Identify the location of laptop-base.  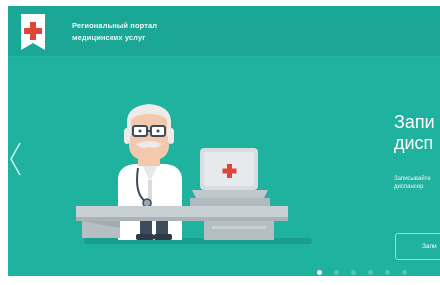
(230, 194).